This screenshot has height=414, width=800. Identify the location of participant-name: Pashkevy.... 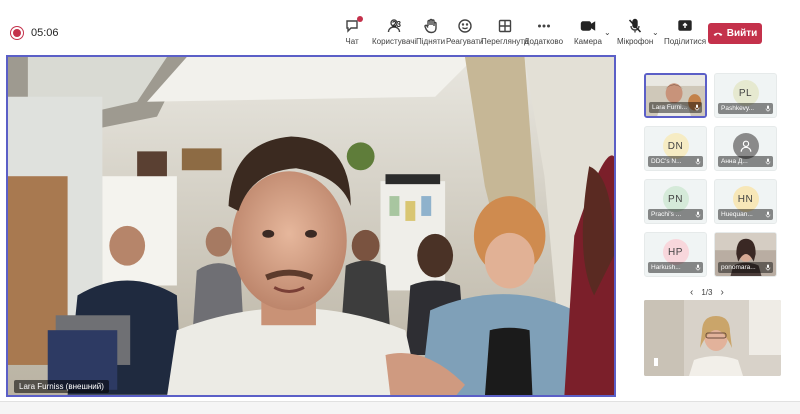
(745, 108).